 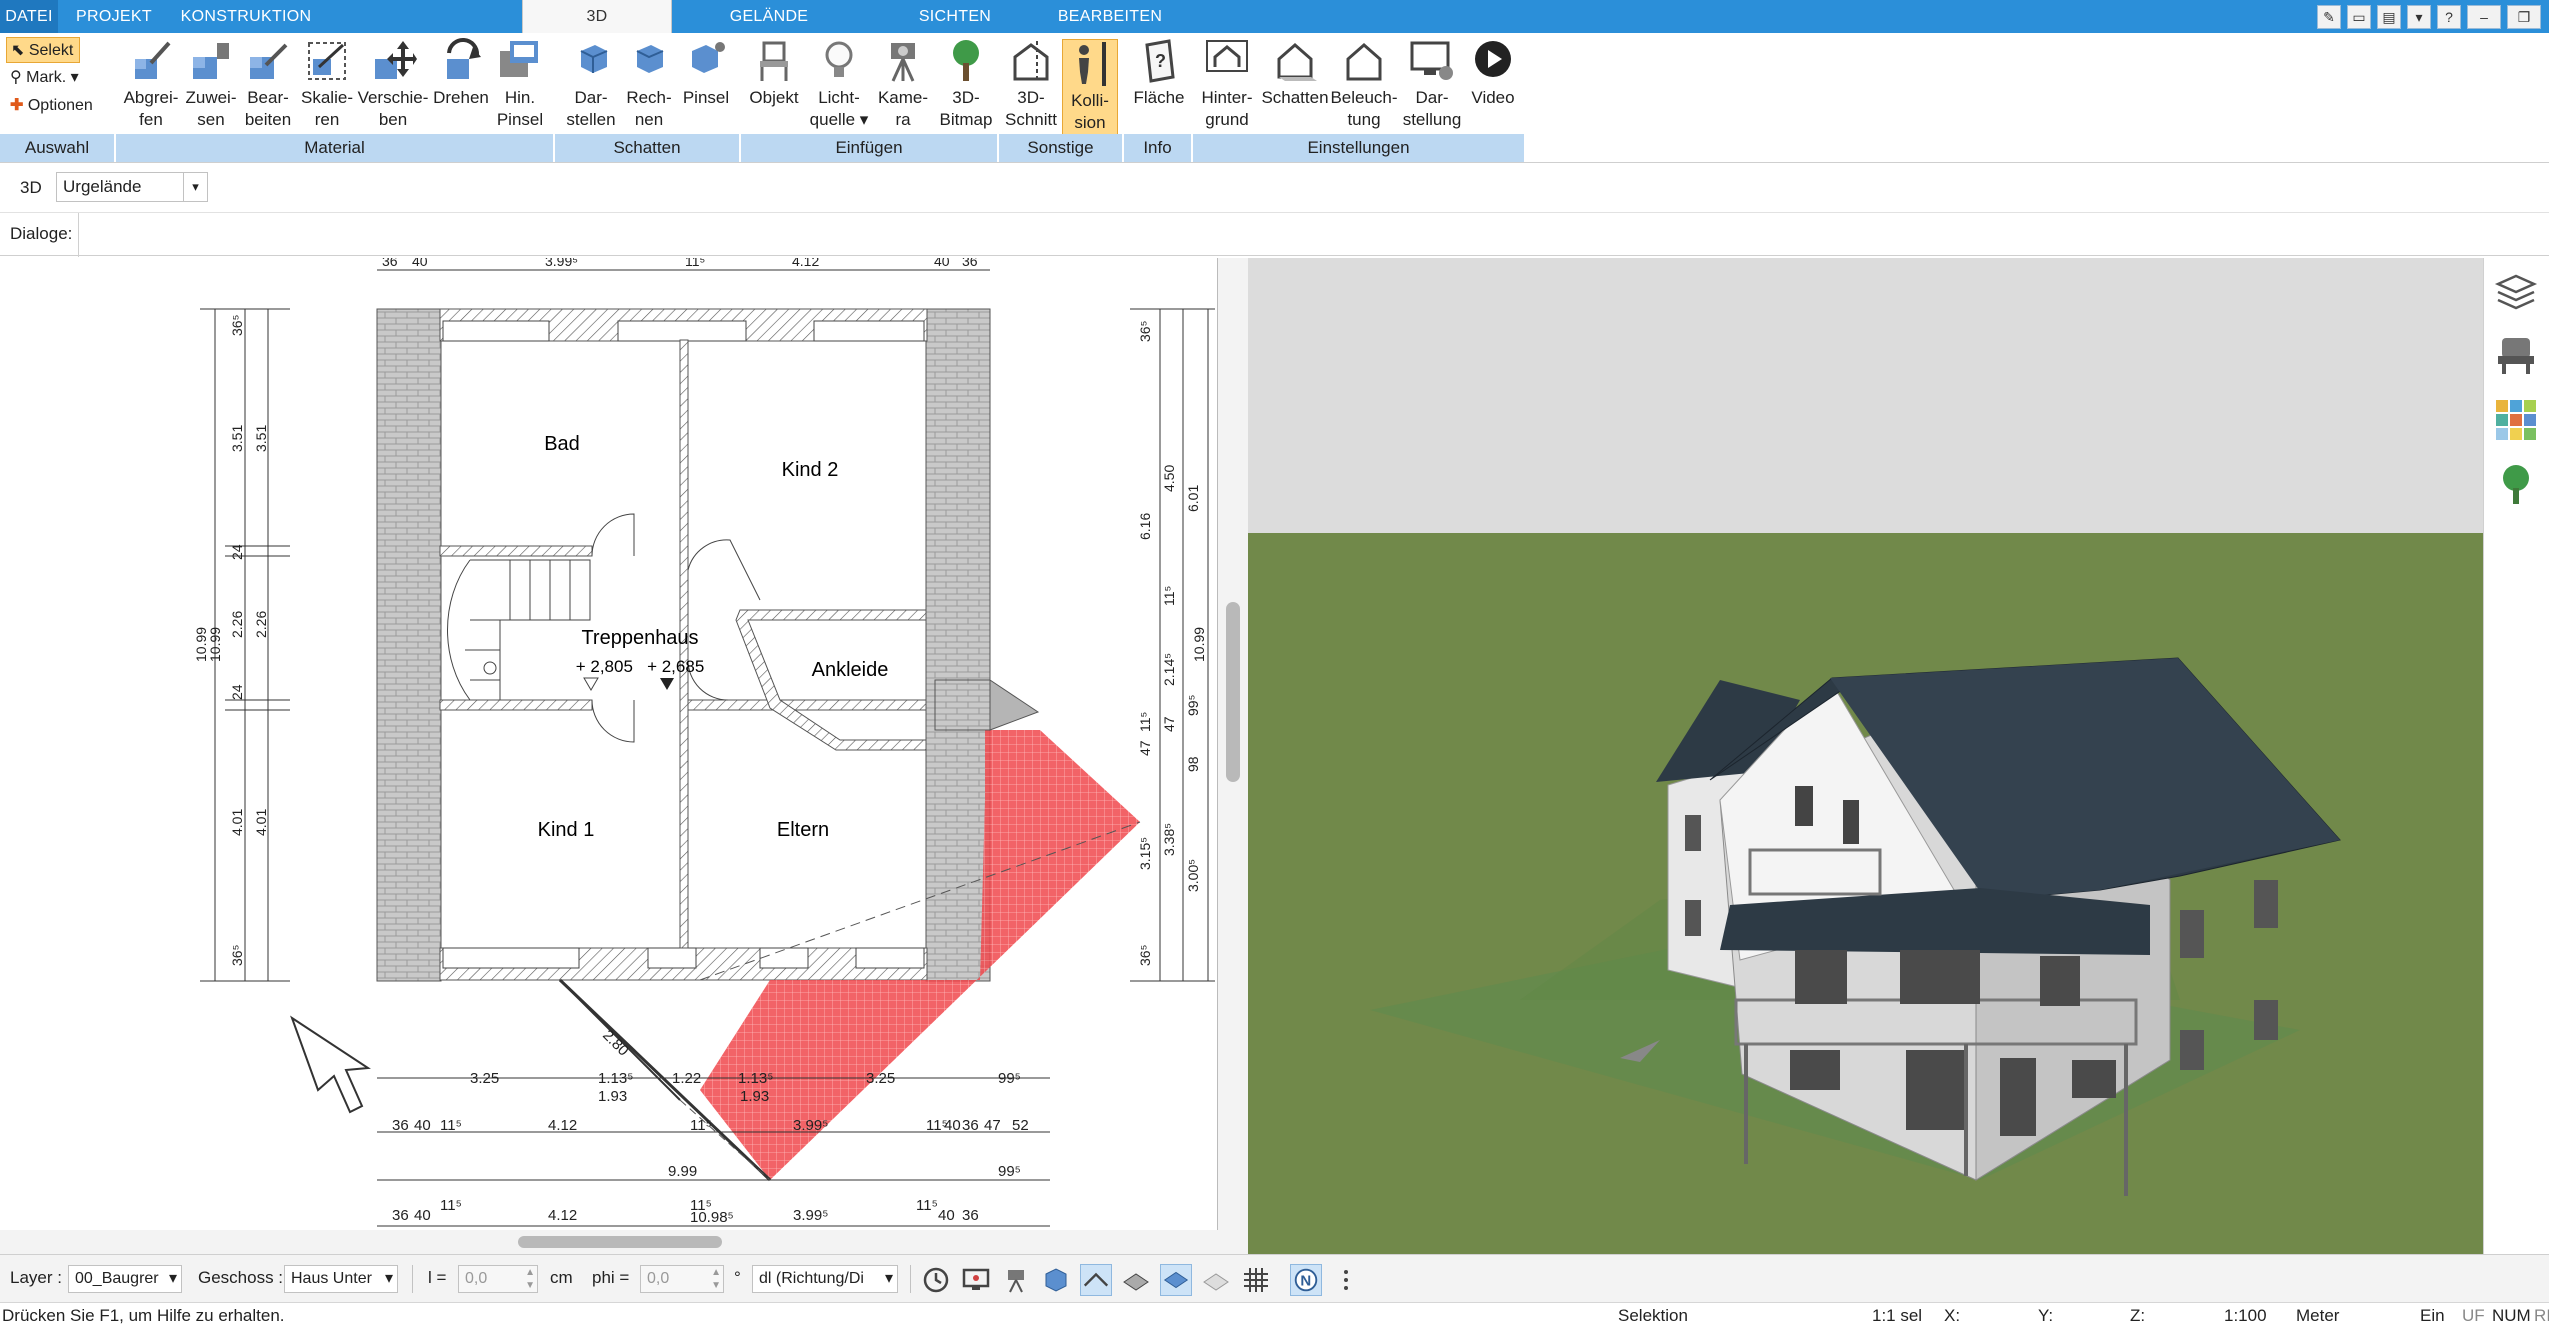 What do you see at coordinates (114, 16) in the screenshot?
I see `tab-projekt: PROJEKT` at bounding box center [114, 16].